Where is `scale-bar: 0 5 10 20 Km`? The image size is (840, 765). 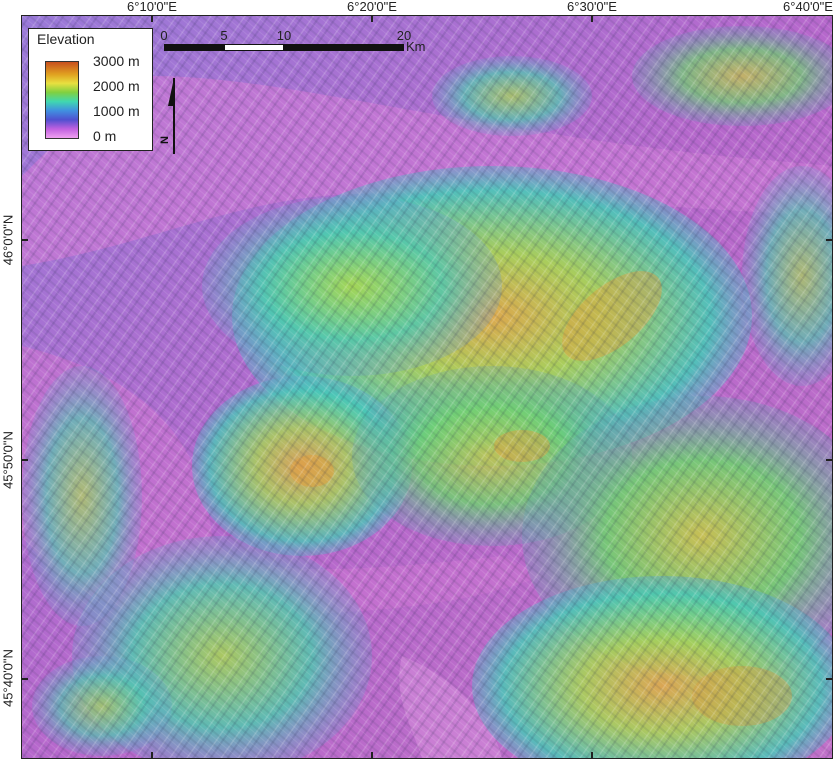 scale-bar: 0 5 10 20 Km is located at coordinates (305, 48).